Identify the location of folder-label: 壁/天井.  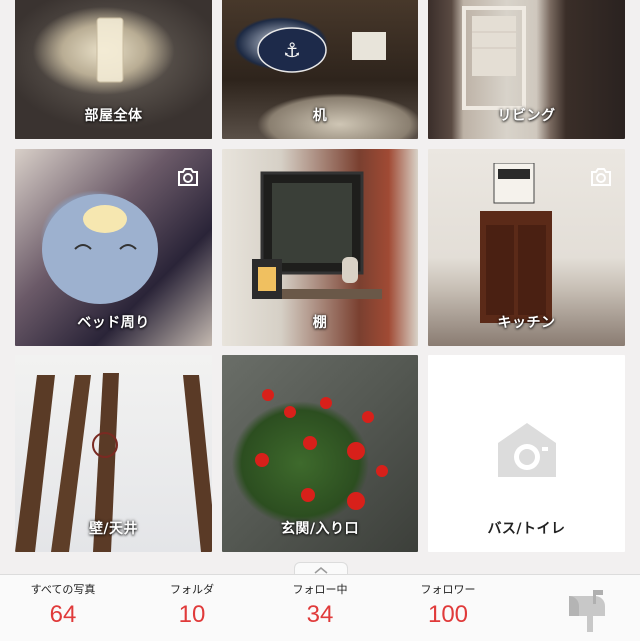
(113, 529).